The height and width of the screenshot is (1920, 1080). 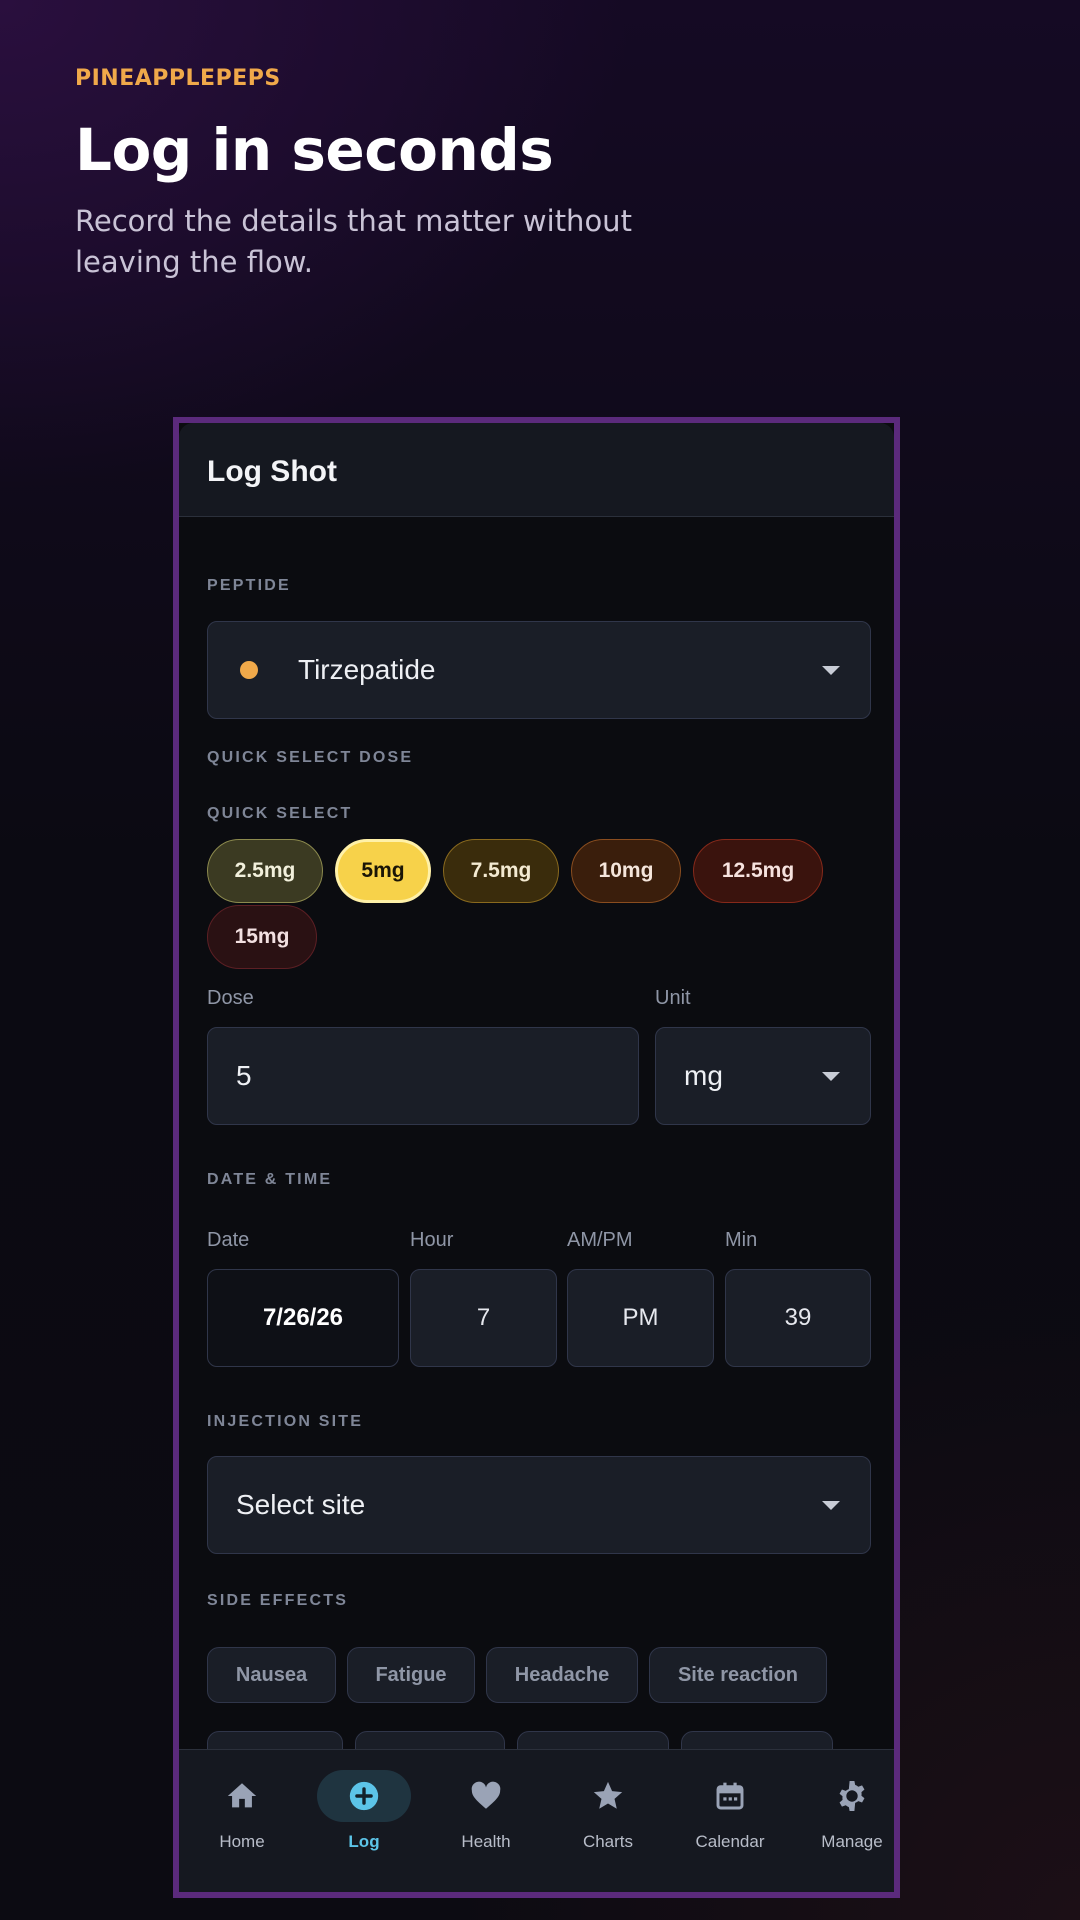 I want to click on peptide-color-dot, so click(x=249, y=670).